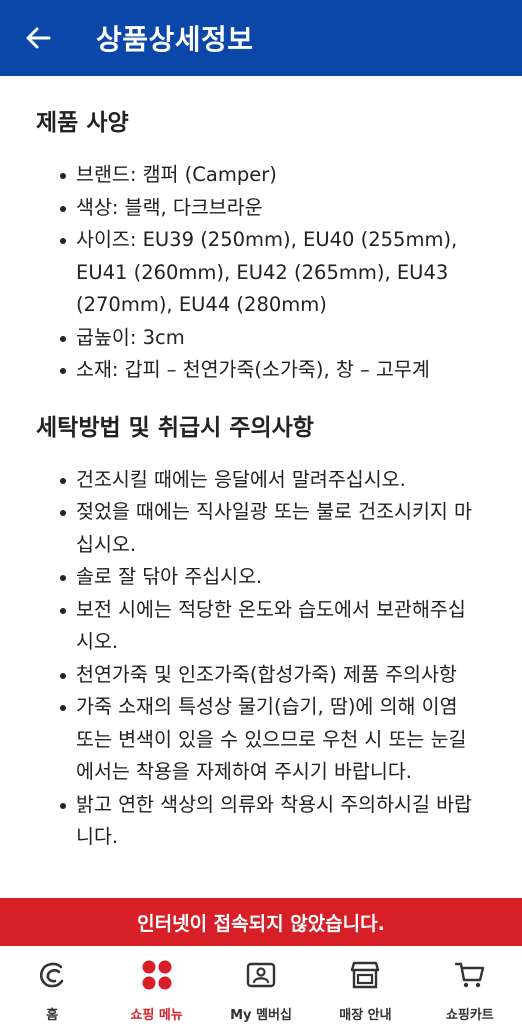  Describe the element at coordinates (273, 626) in the screenshot. I see `list-item: 보전 시에는 적당한 온도와 습도에서 보관해주십시오.` at that location.